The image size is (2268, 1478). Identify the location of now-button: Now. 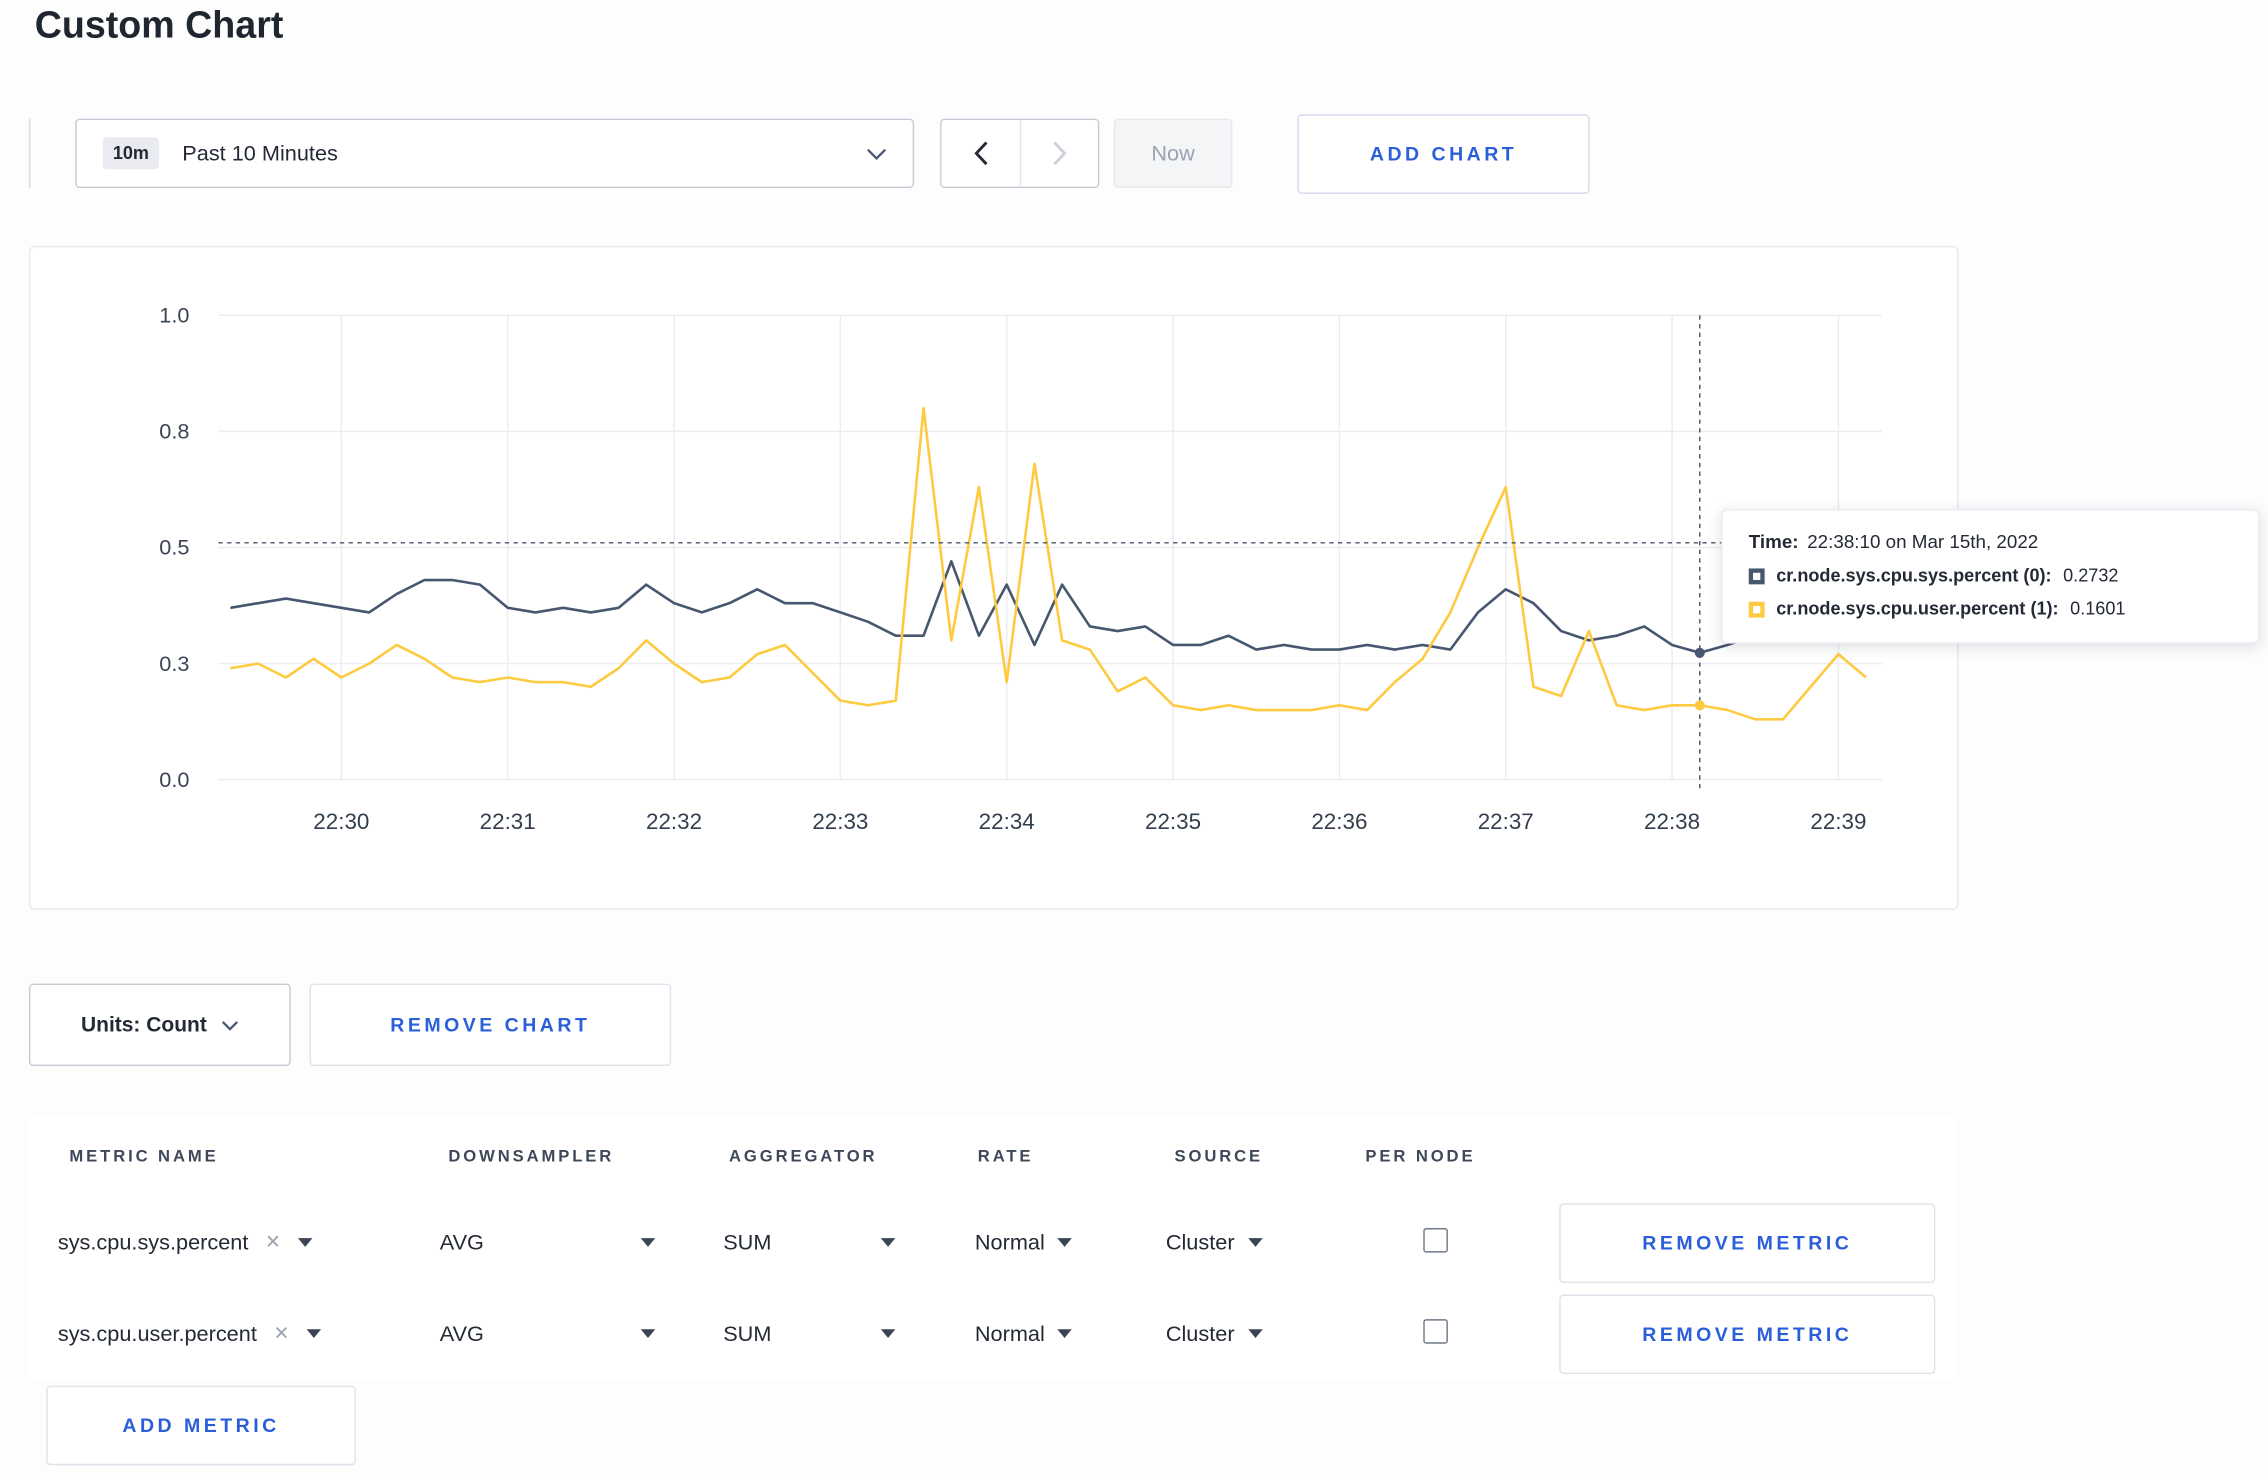
(1173, 153).